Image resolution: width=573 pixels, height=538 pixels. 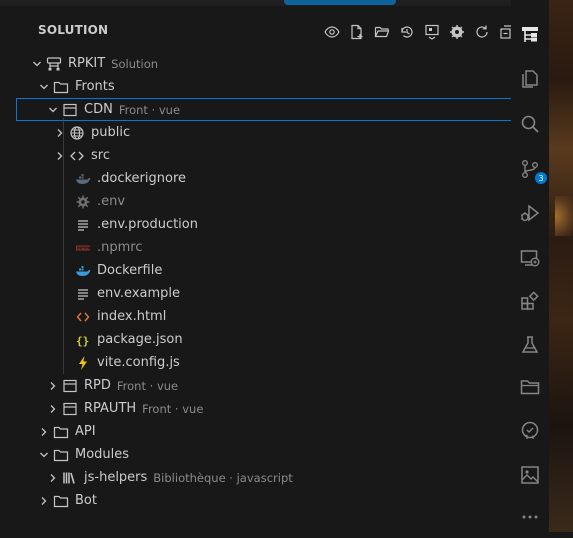 I want to click on solution-explorer-icon, so click(x=530, y=37).